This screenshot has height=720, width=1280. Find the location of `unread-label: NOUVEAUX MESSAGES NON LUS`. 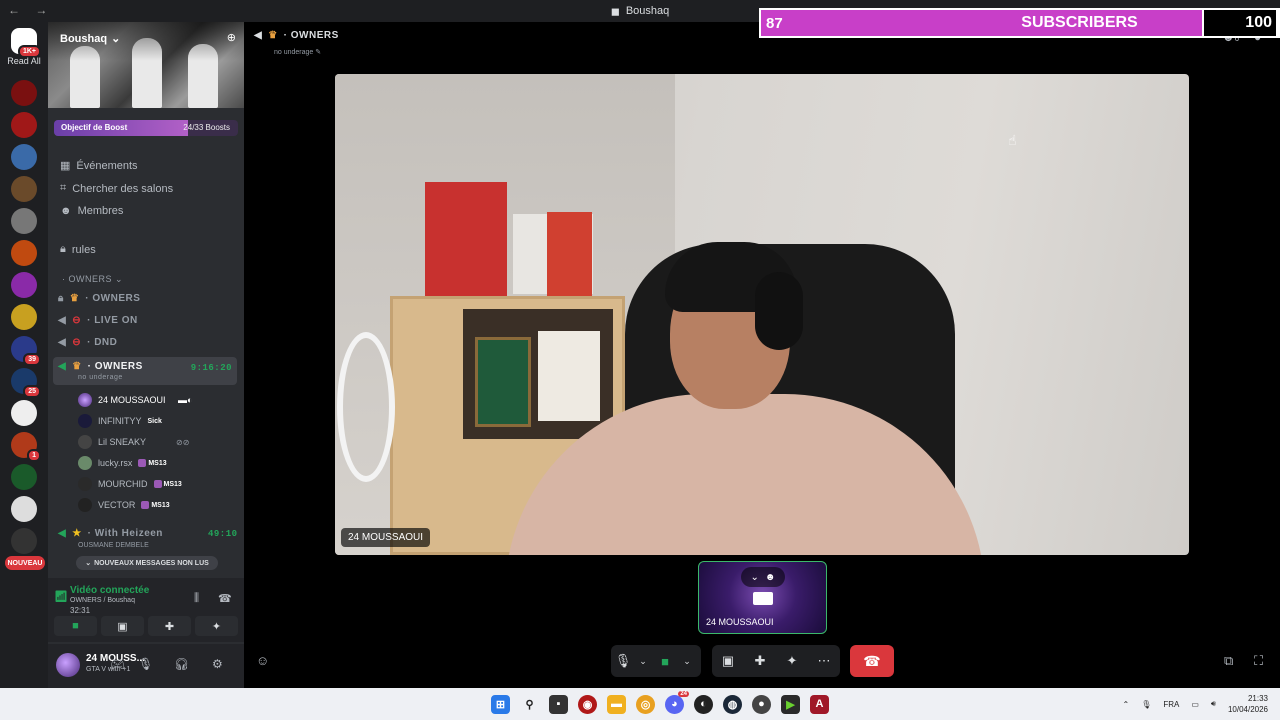

unread-label: NOUVEAUX MESSAGES NON LUS is located at coordinates (151, 563).